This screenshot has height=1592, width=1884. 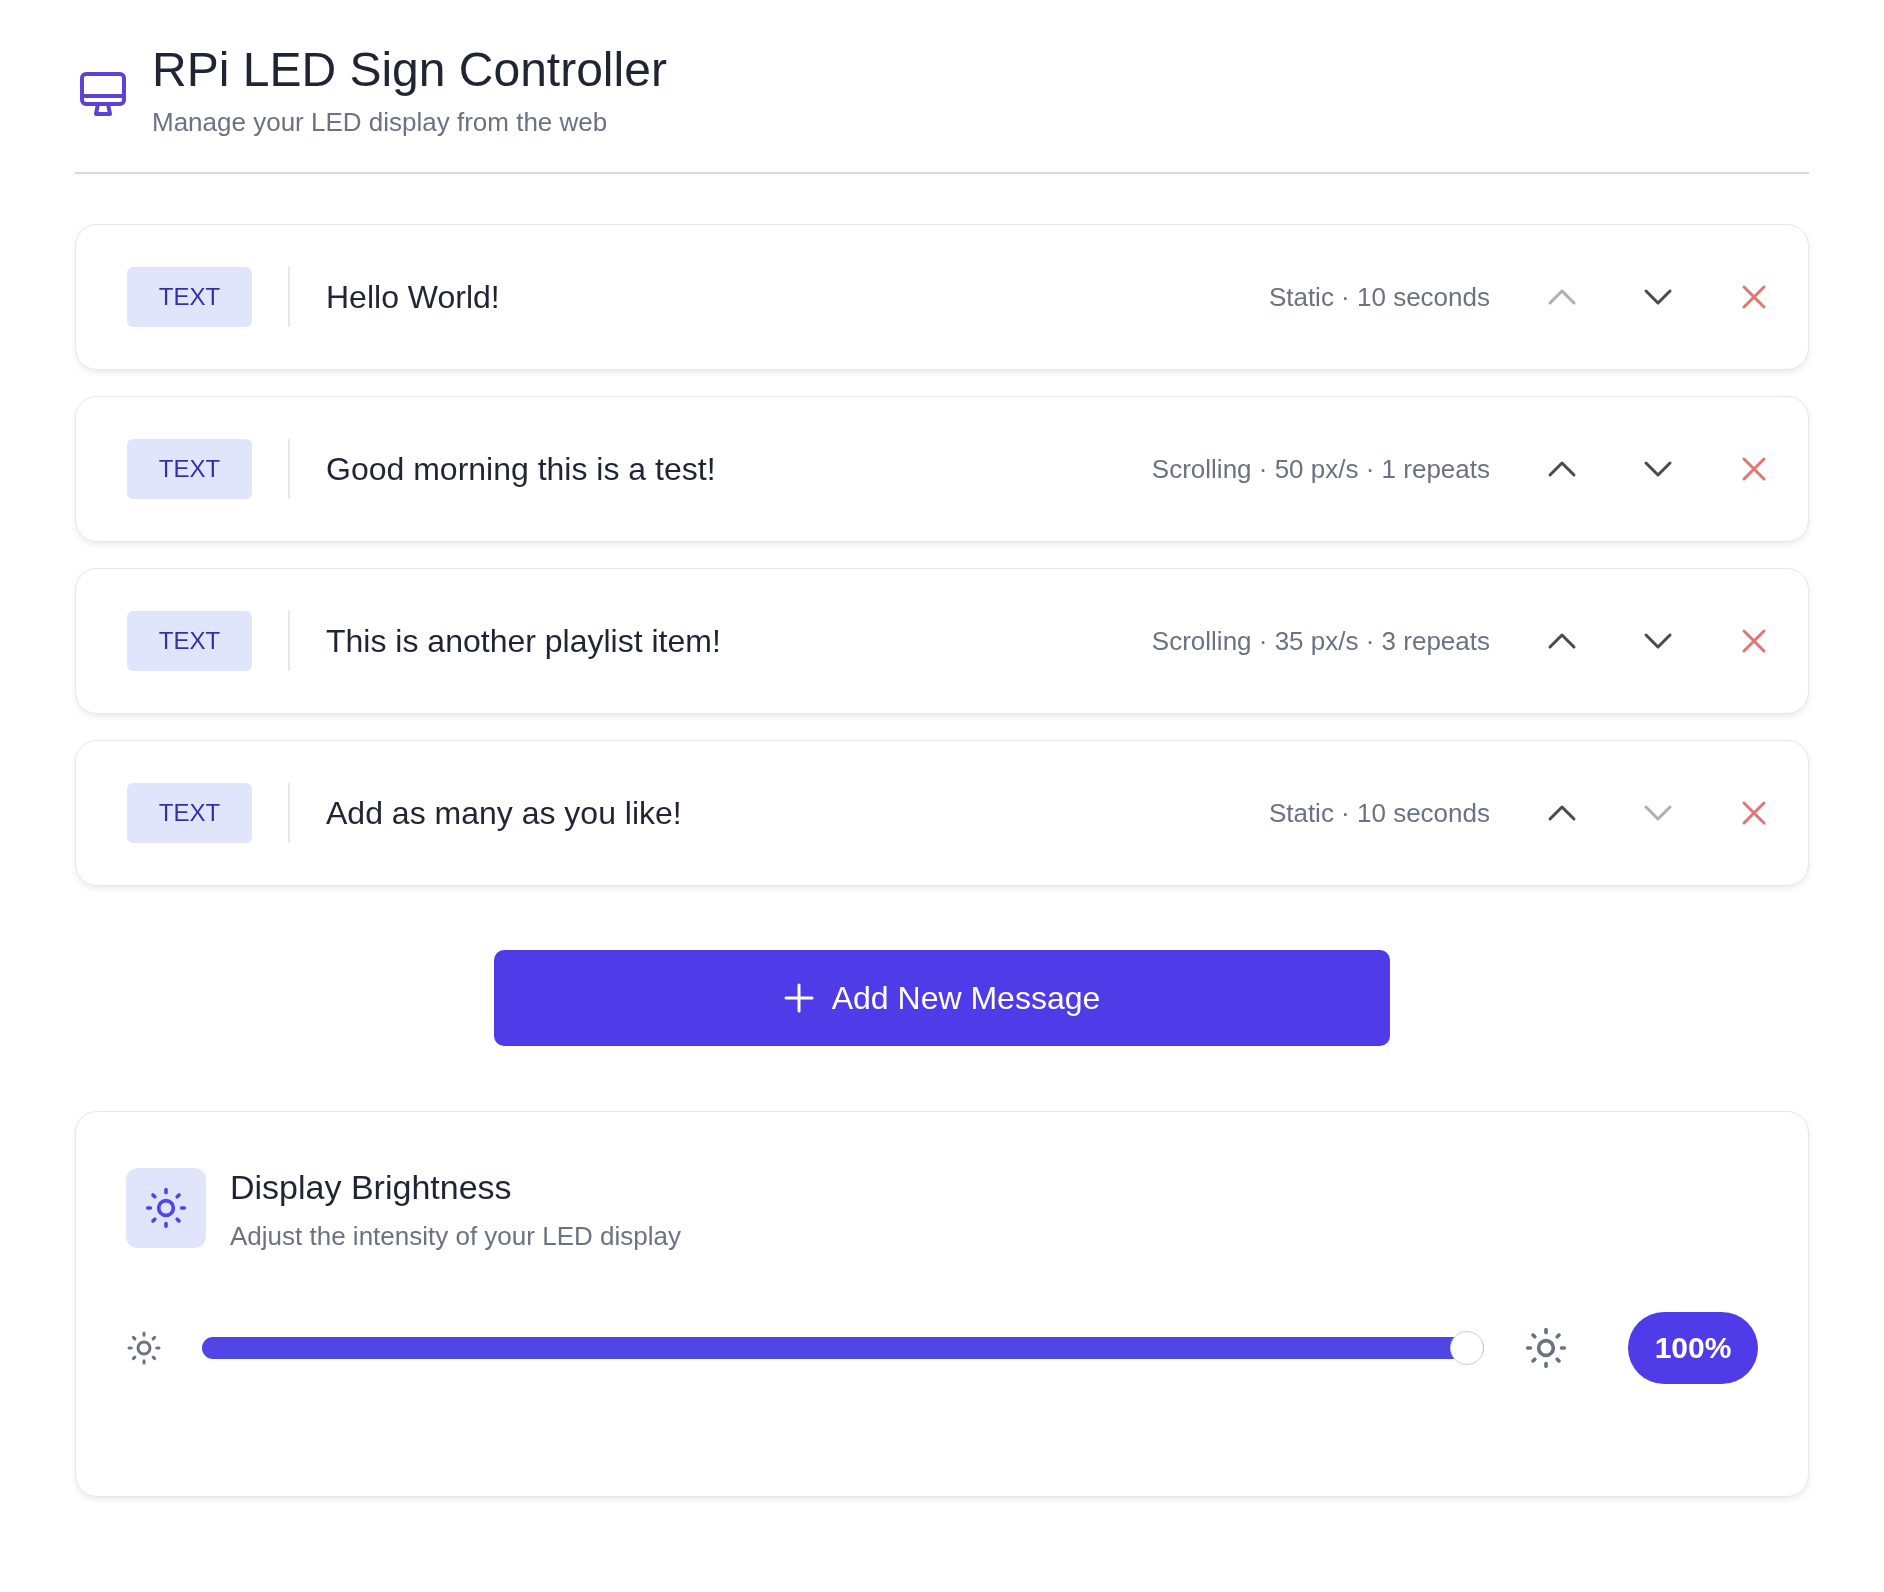 I want to click on message-text: Add as many as you like!, so click(x=504, y=813).